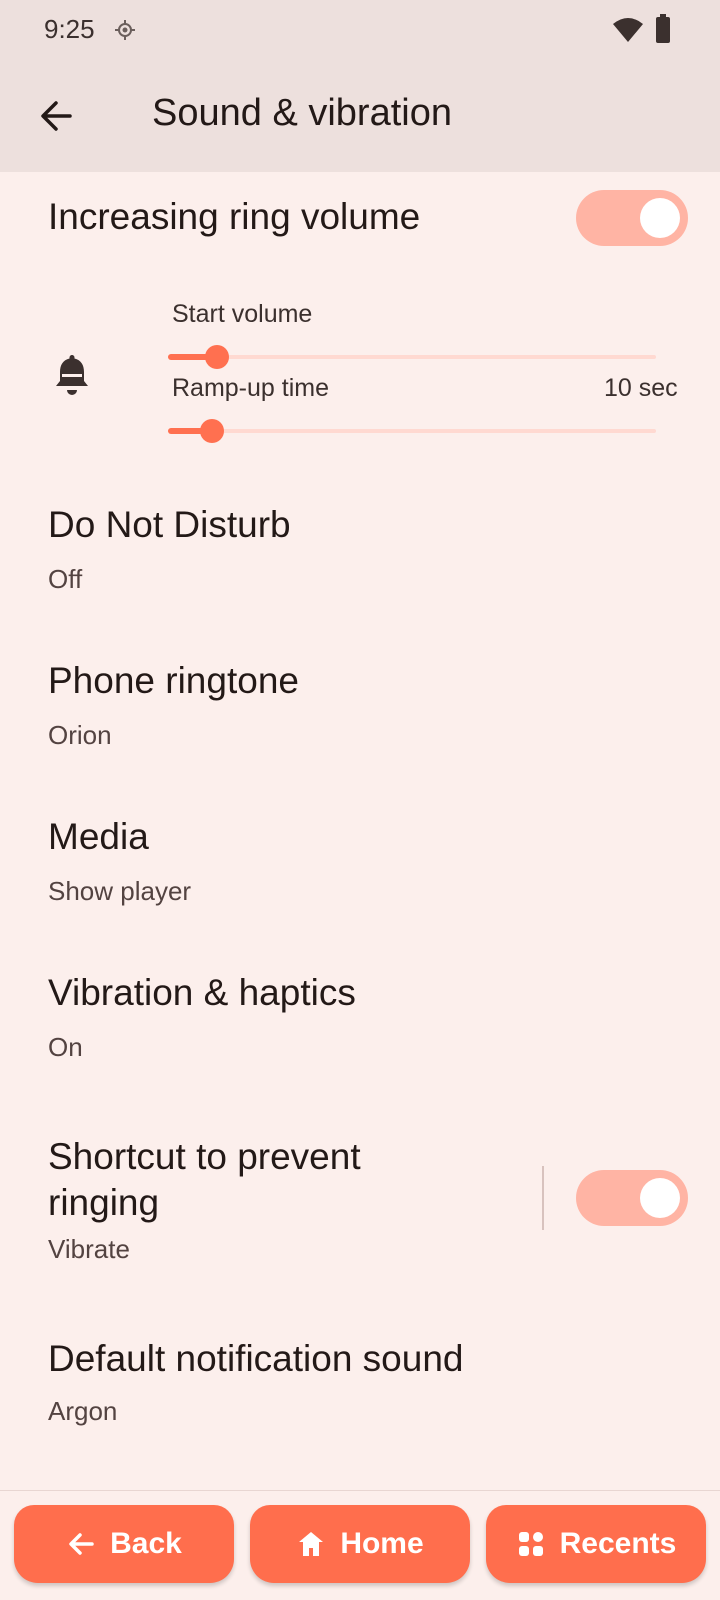 This screenshot has width=720, height=1600. I want to click on home-button: Home, so click(360, 1544).